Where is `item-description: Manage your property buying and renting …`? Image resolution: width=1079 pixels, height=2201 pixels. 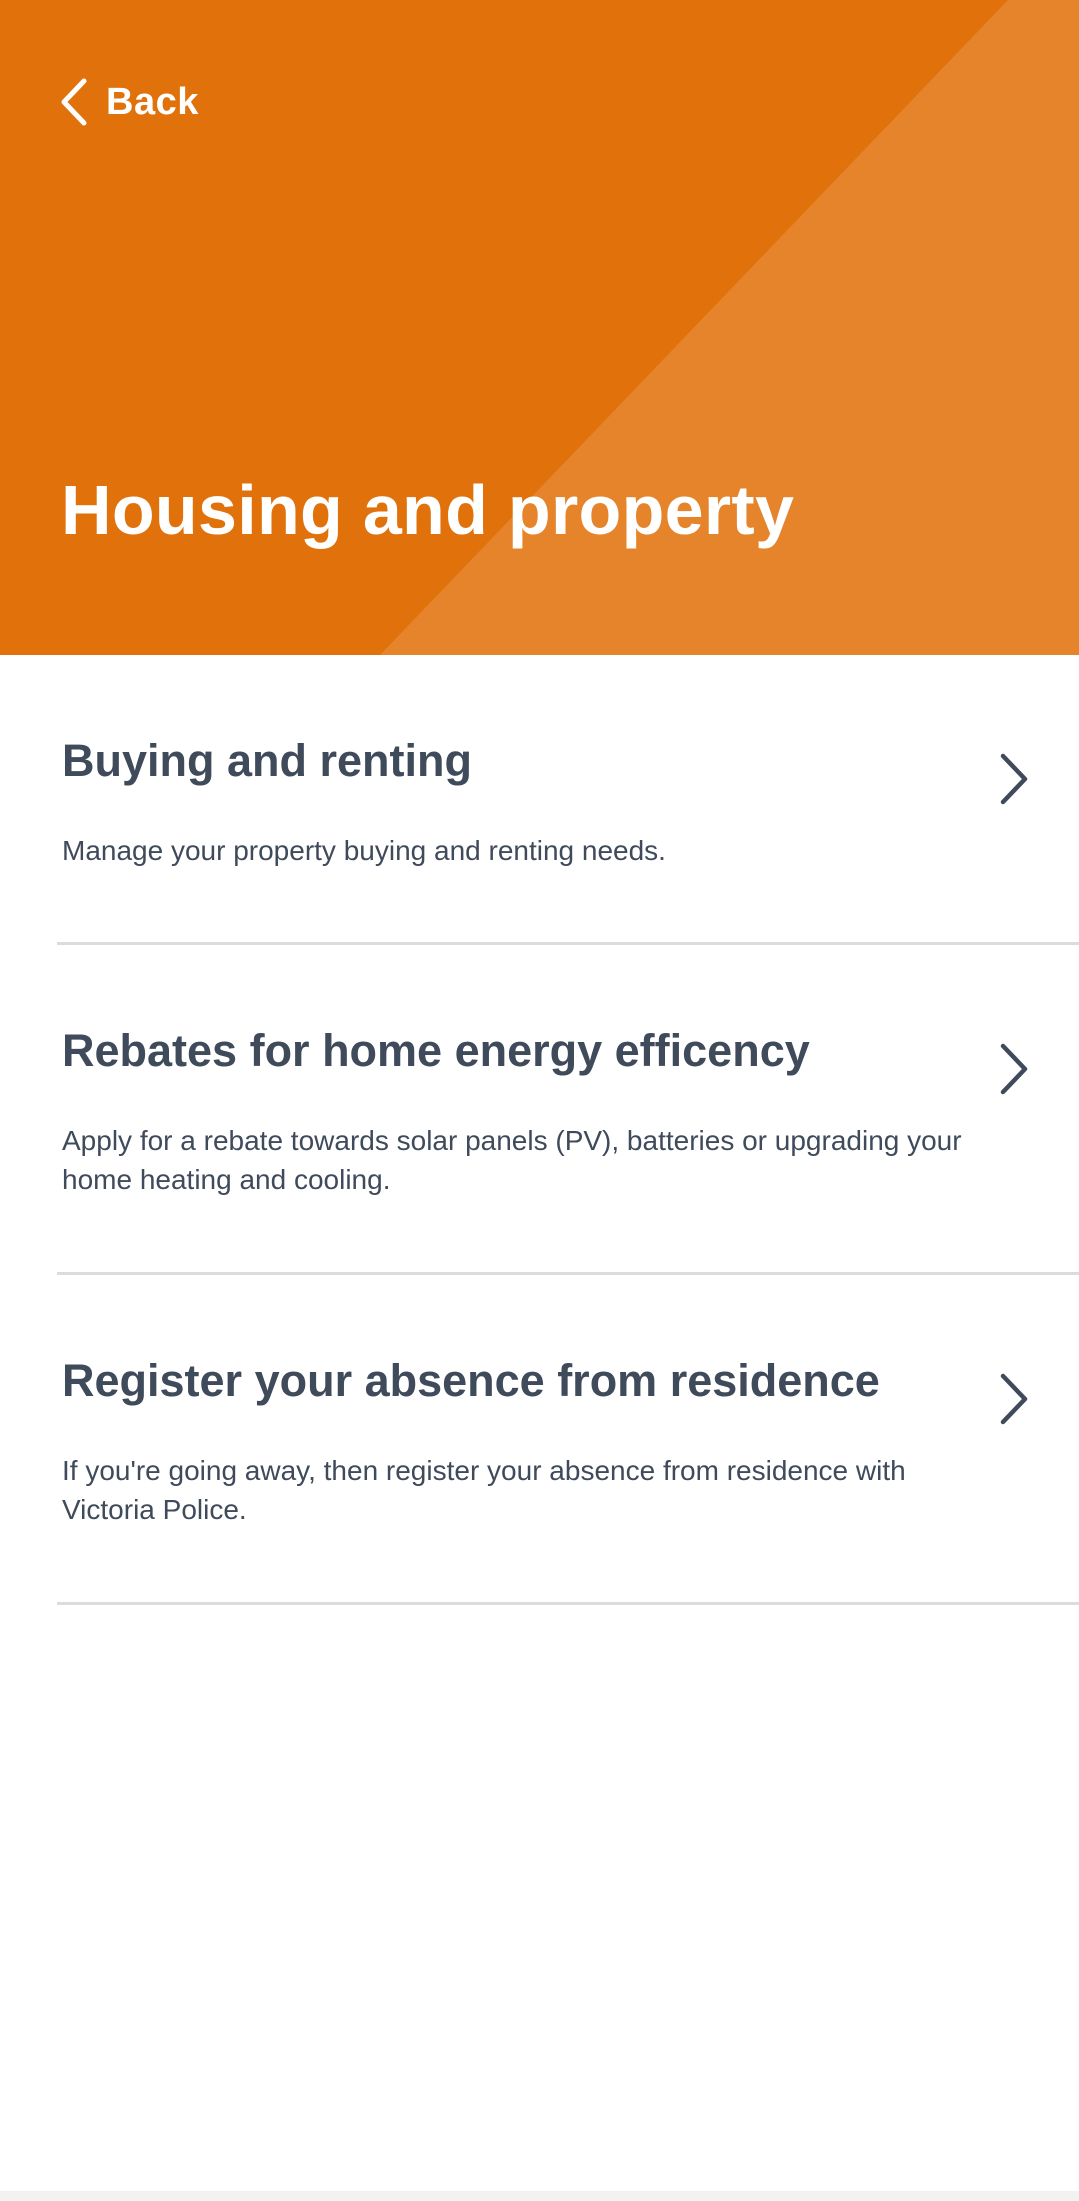 item-description: Manage your property buying and renting … is located at coordinates (364, 850).